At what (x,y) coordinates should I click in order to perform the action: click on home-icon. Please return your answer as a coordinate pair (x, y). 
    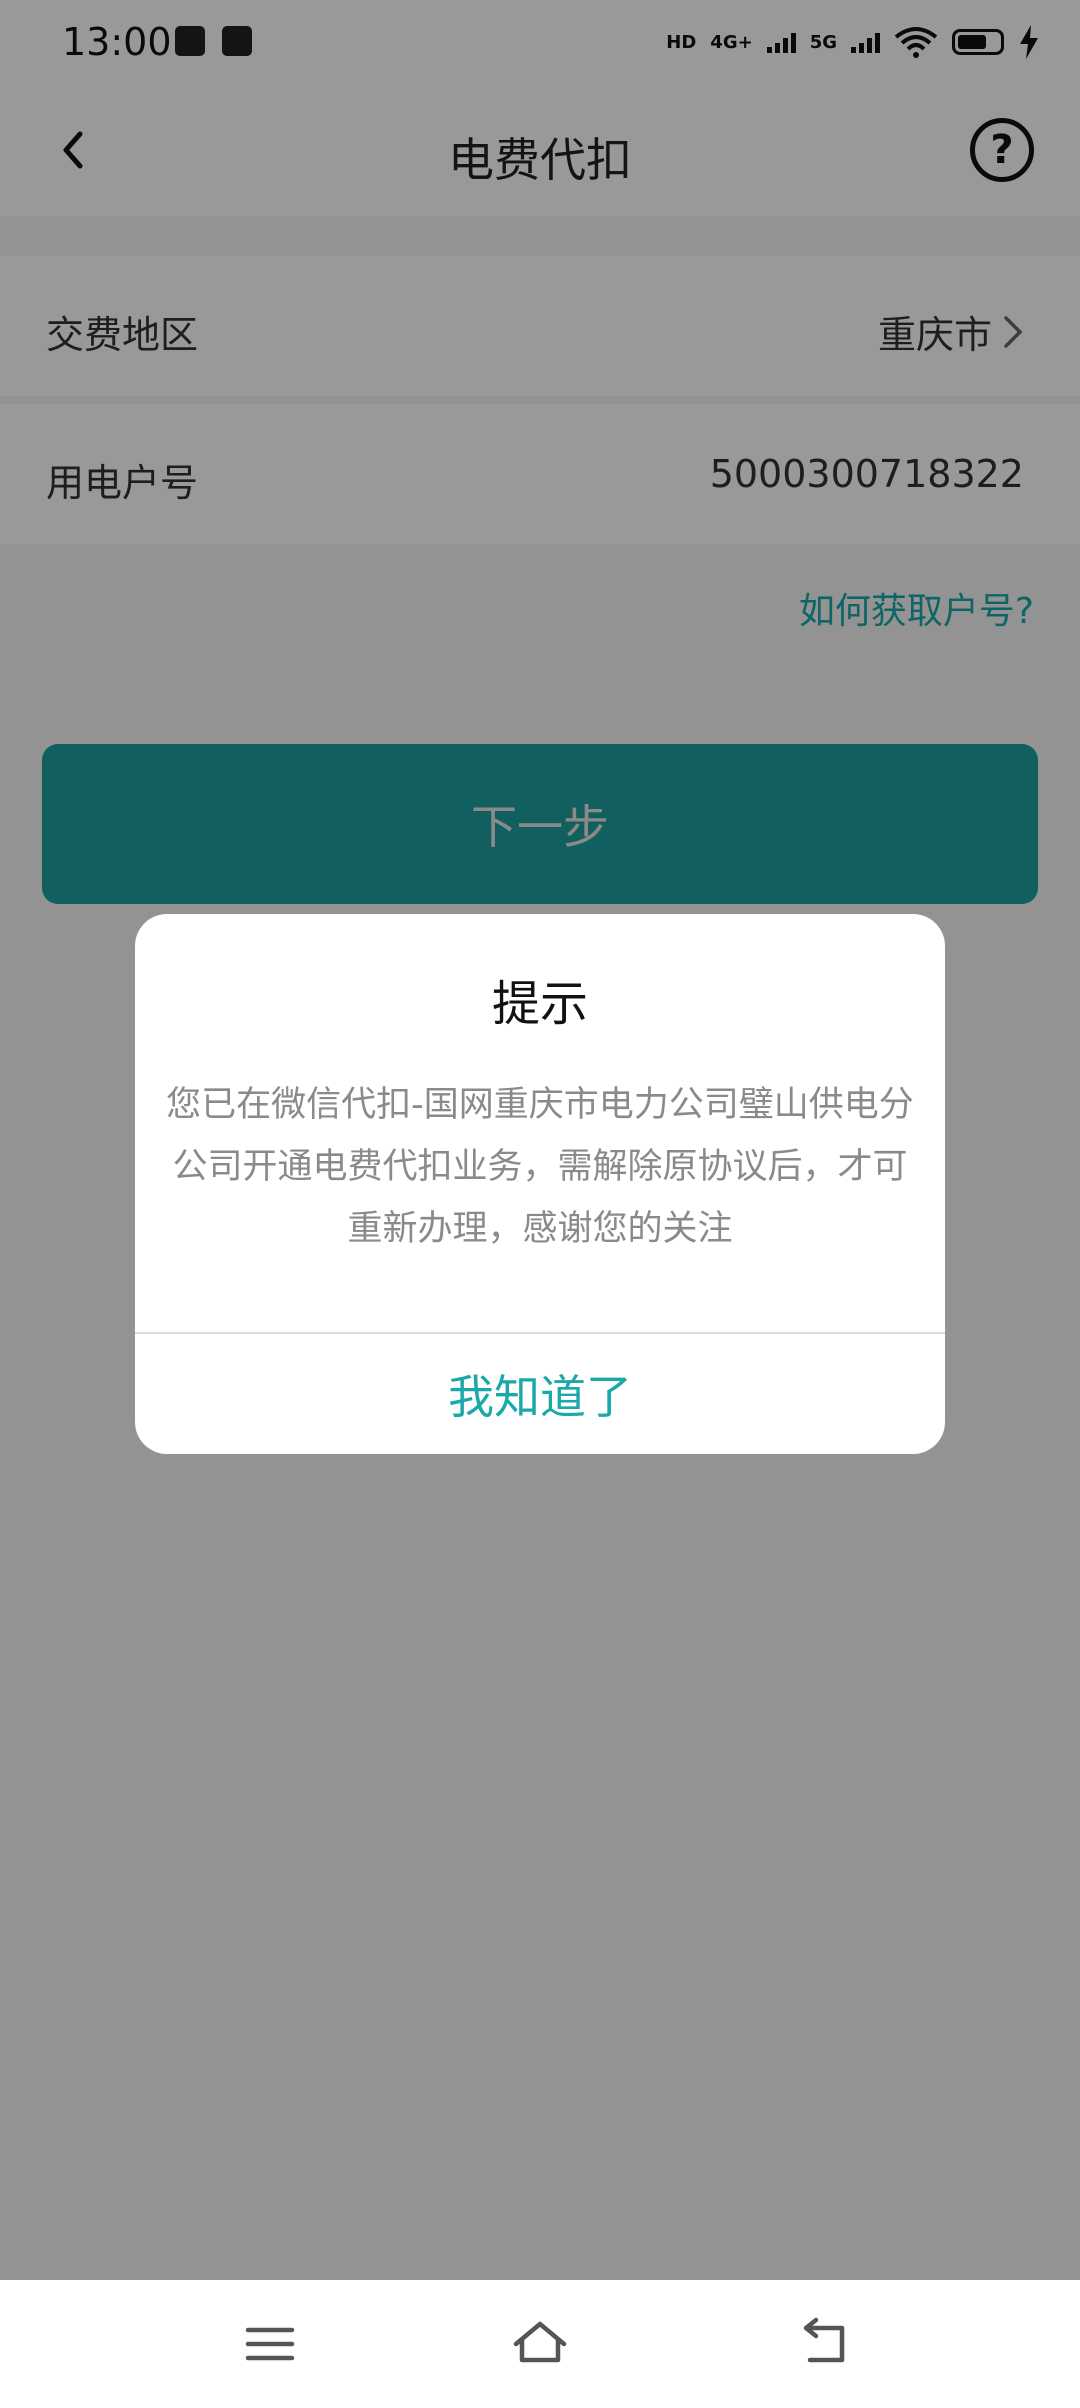
    Looking at the image, I should click on (540, 2344).